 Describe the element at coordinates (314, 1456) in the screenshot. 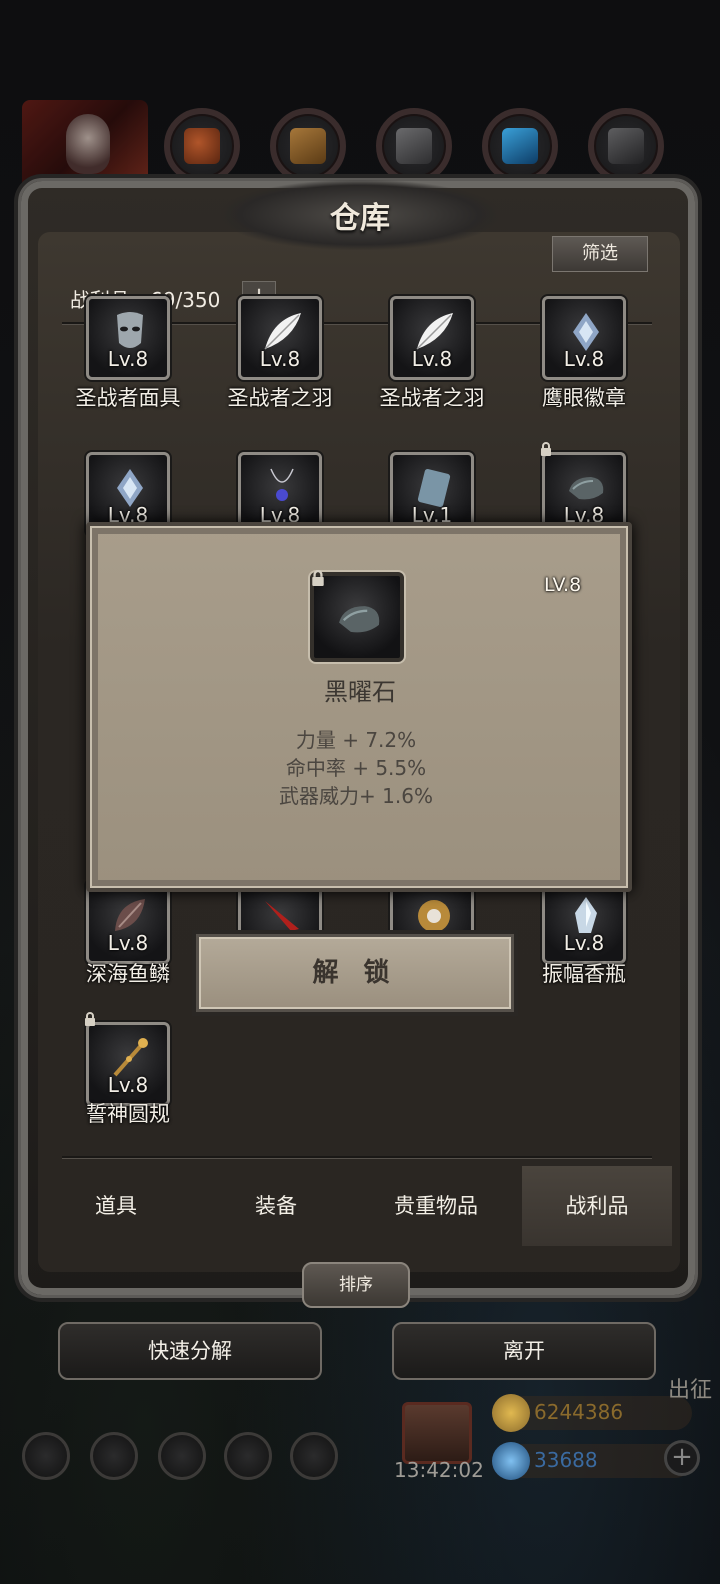

I see `shop-icon` at that location.